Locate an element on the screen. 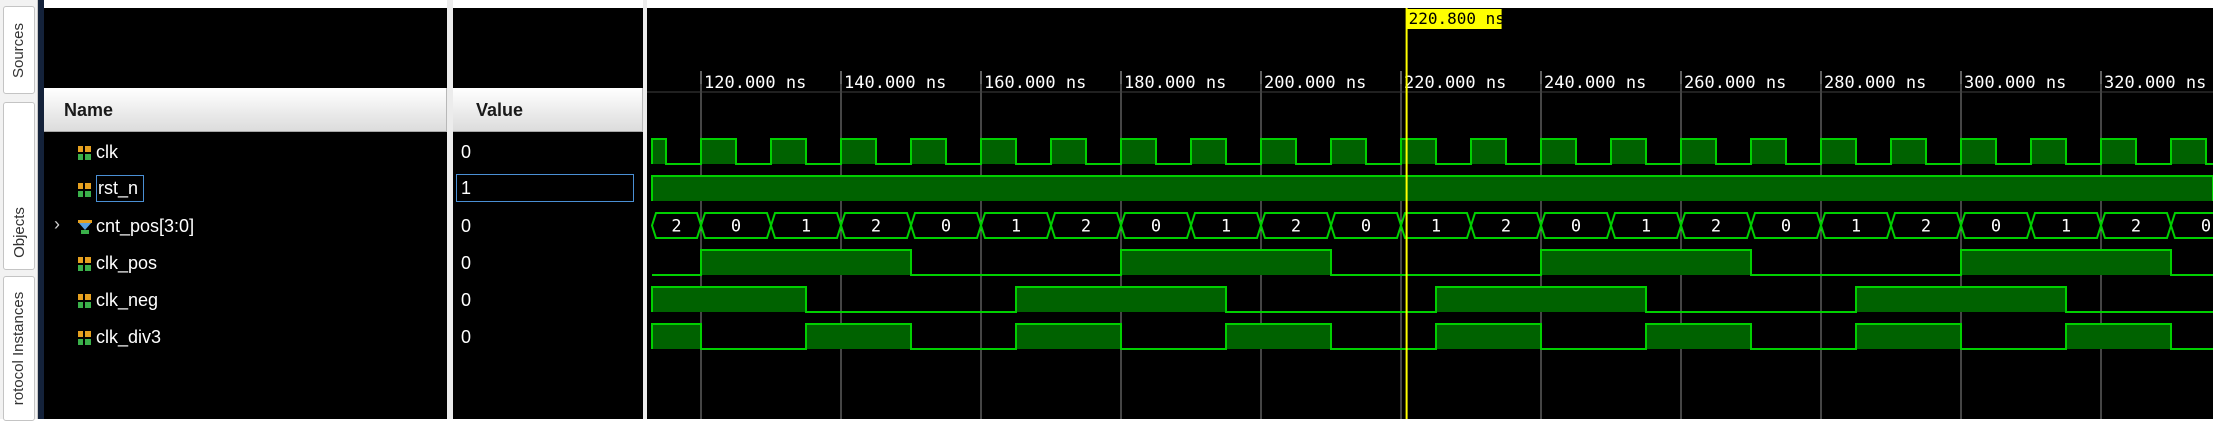 This screenshot has width=2213, height=421. time-tick-label: 200.000 ns is located at coordinates (1315, 83).